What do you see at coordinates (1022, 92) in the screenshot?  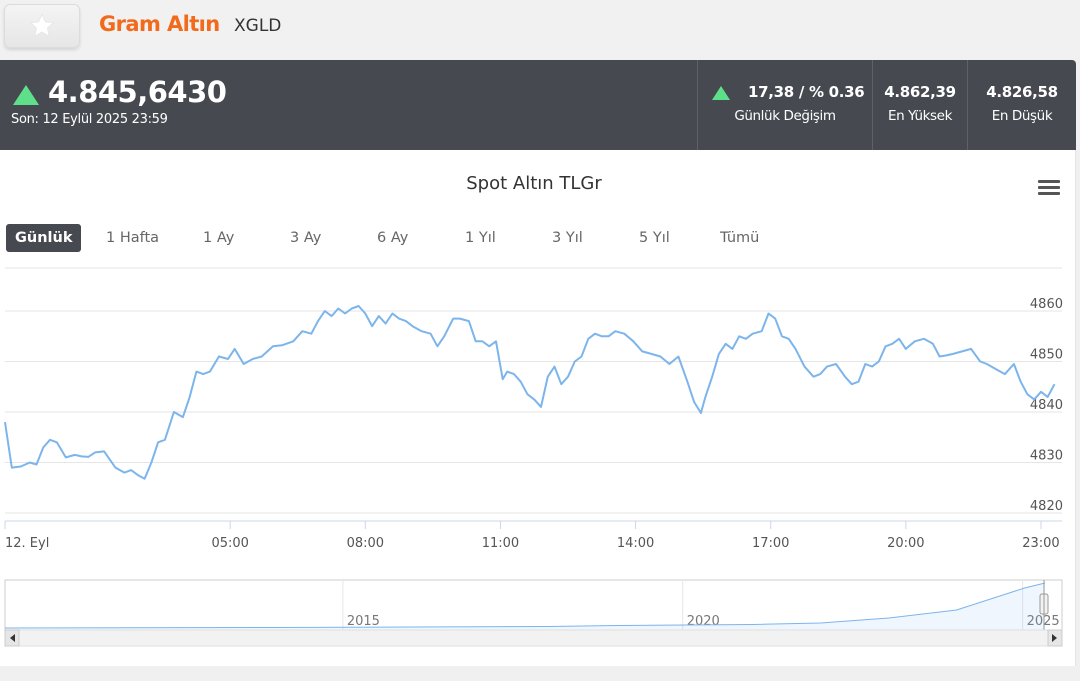 I see `low-value: 4.826,58` at bounding box center [1022, 92].